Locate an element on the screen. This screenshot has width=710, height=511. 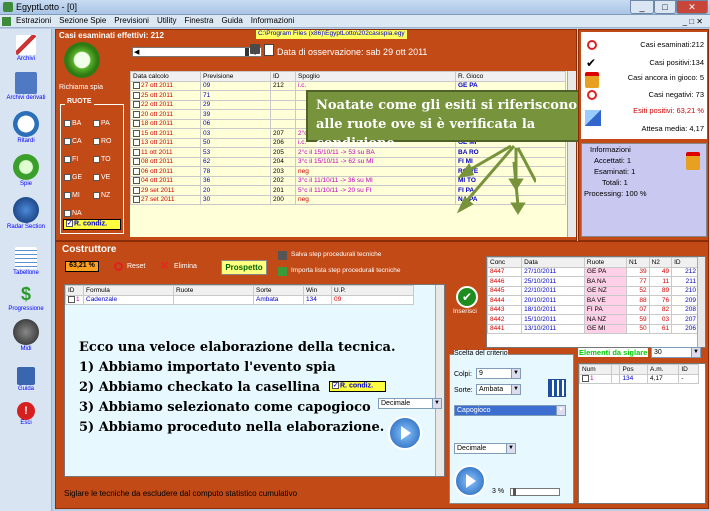
inserisci-button: ✔ is located at coordinates (467, 297).